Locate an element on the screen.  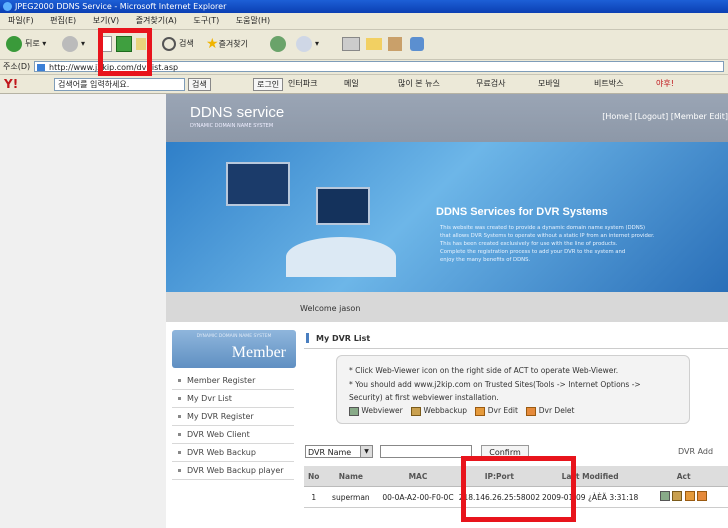
header-no: No is located at coordinates (314, 476).